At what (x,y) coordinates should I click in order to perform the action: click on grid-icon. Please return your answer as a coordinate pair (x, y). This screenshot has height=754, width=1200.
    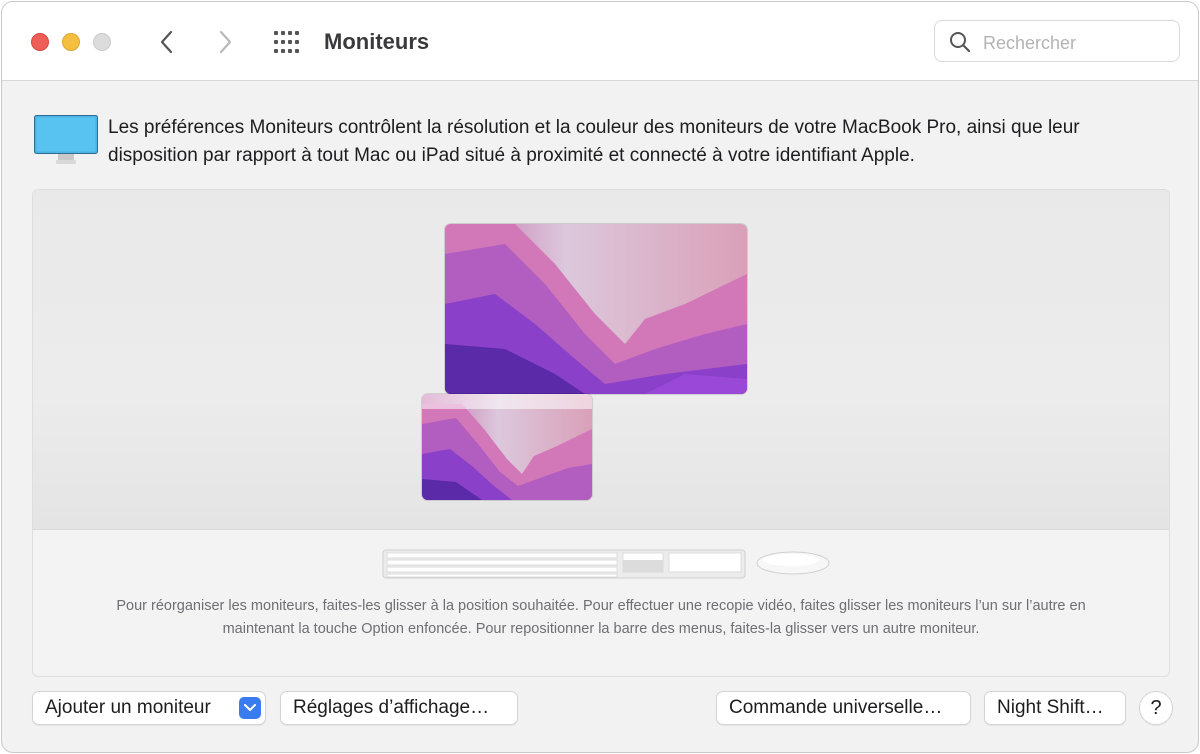
    Looking at the image, I should click on (286, 42).